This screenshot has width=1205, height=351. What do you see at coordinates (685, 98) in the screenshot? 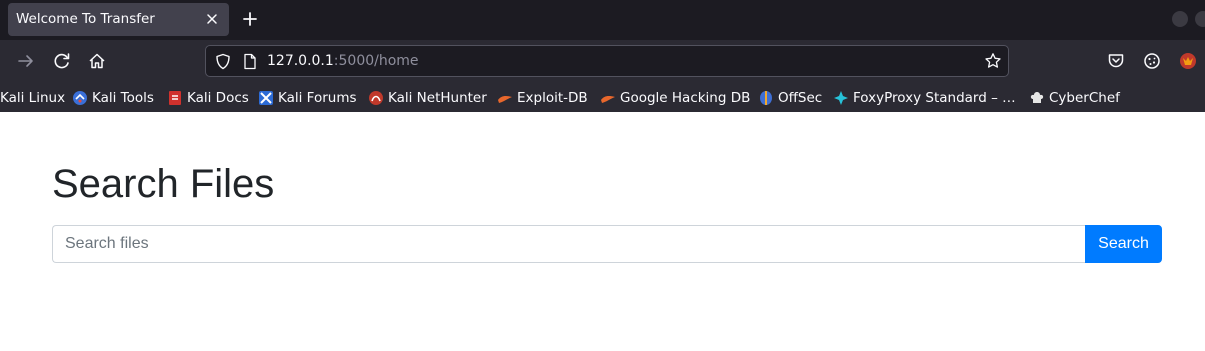
I see `bookmark-label: Google Hacking DB` at bounding box center [685, 98].